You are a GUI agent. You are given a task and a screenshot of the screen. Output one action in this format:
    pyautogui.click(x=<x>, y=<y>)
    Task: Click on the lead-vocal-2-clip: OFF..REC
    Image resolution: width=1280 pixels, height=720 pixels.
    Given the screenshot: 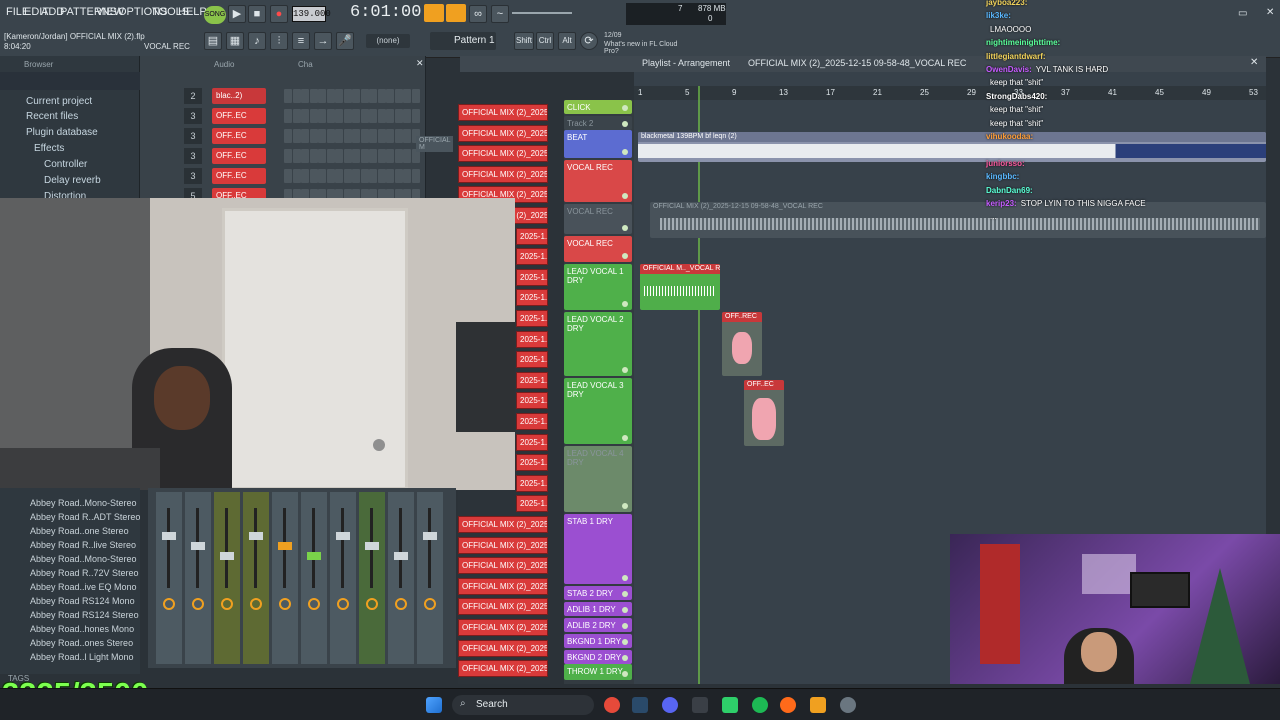 What is the action you would take?
    pyautogui.click(x=742, y=344)
    